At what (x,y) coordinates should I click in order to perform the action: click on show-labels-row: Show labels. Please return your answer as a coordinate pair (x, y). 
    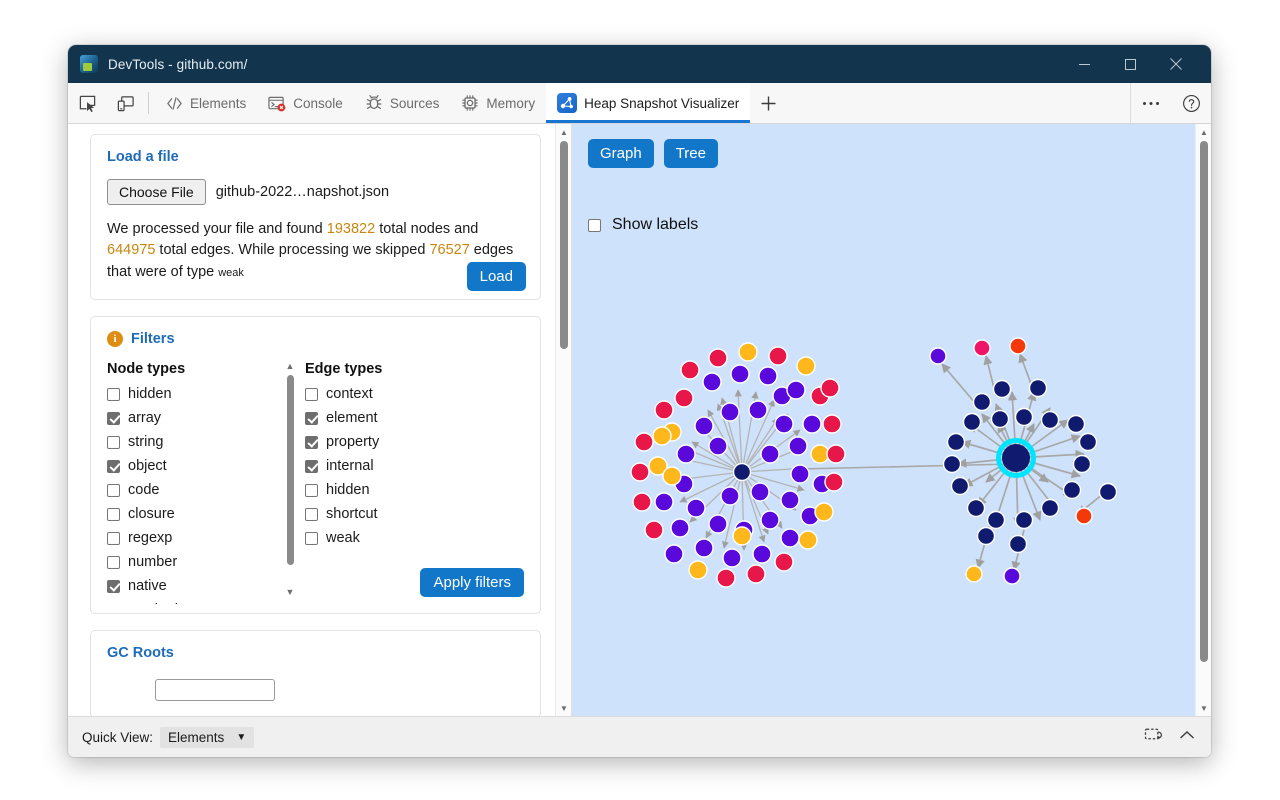
    Looking at the image, I should click on (653, 225).